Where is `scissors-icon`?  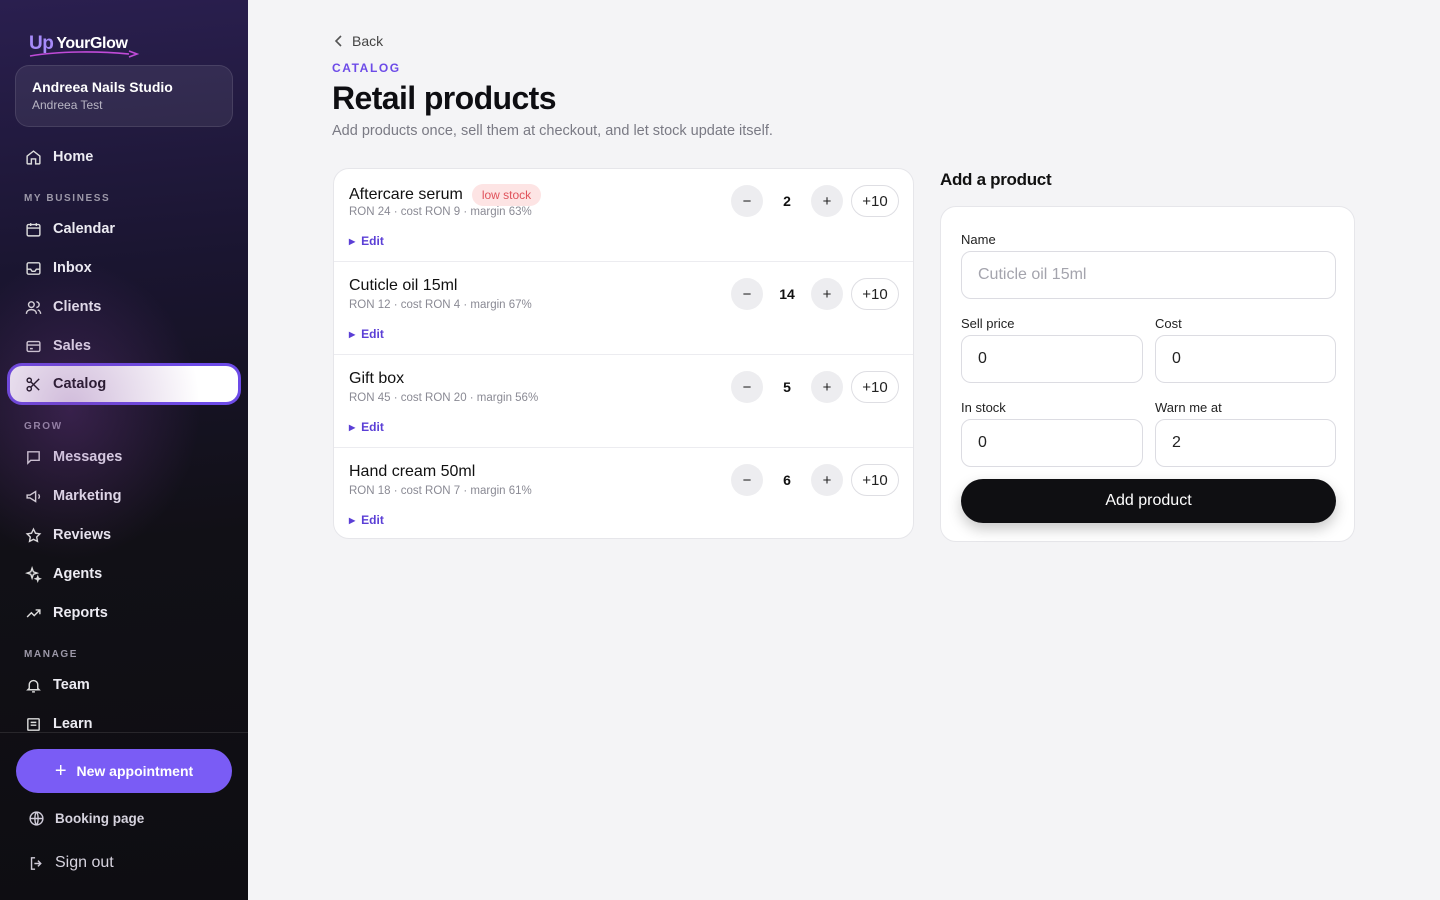
scissors-icon is located at coordinates (33, 384).